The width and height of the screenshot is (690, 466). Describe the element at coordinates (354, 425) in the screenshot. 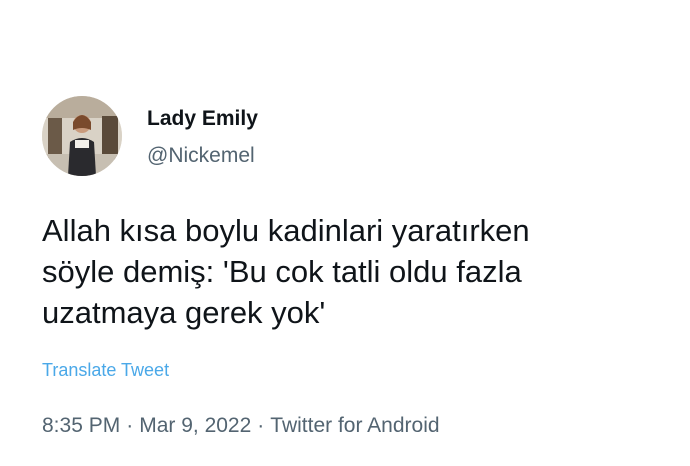

I see `tweet-source: Twitter for Android` at that location.